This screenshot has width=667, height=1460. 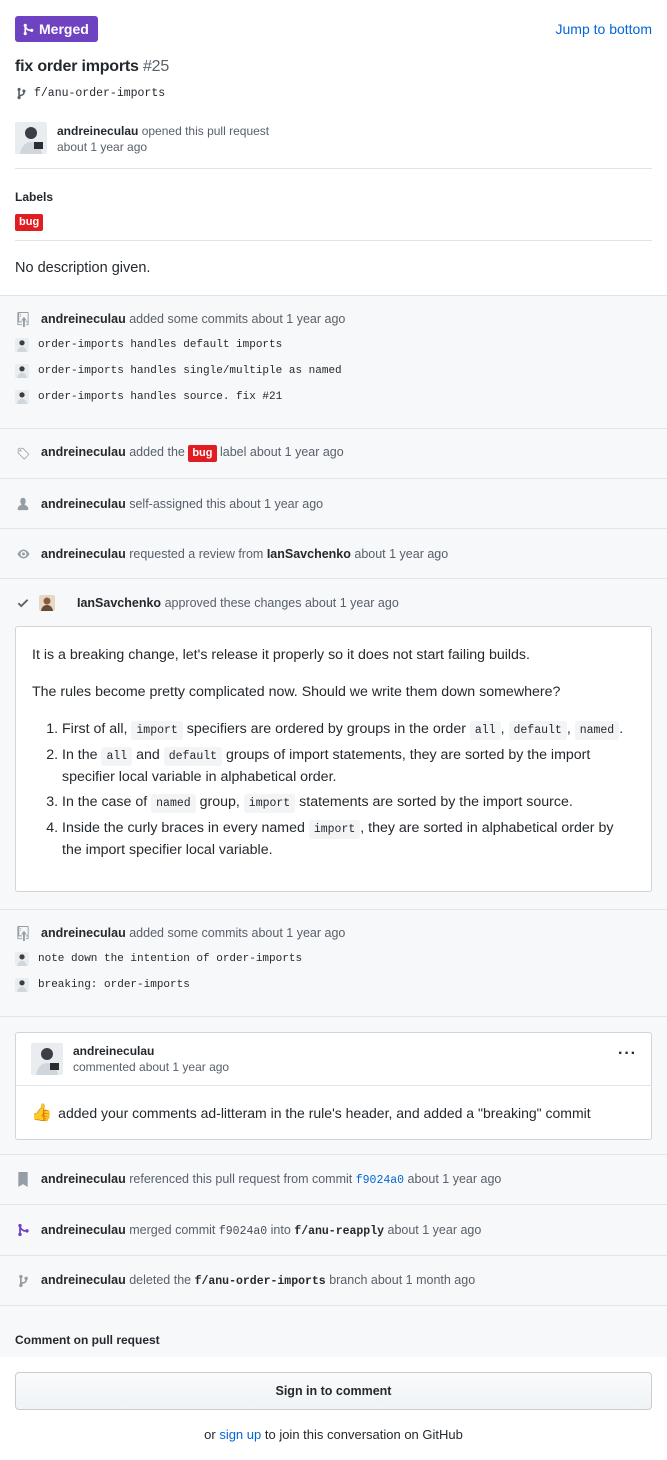 I want to click on target-branch: f/anu-reapply, so click(x=339, y=1231).